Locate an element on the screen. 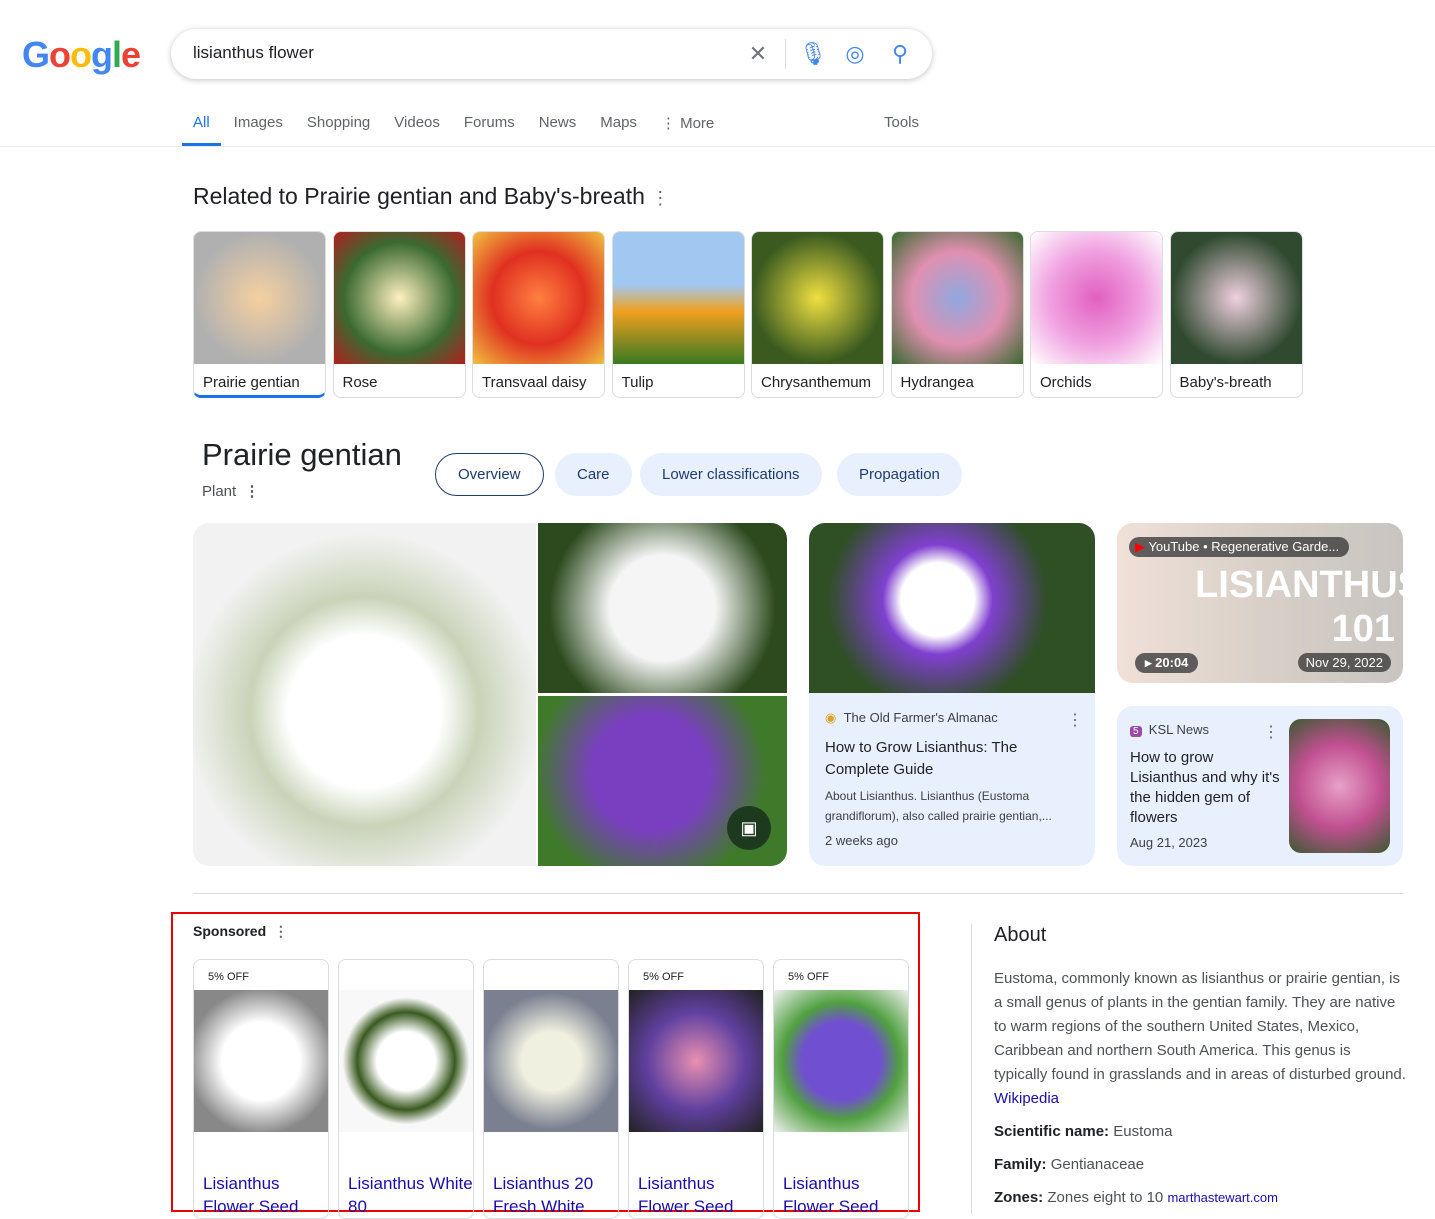 Image resolution: width=1435 pixels, height=1219 pixels. source-link: marthastewart.com is located at coordinates (1222, 1197).